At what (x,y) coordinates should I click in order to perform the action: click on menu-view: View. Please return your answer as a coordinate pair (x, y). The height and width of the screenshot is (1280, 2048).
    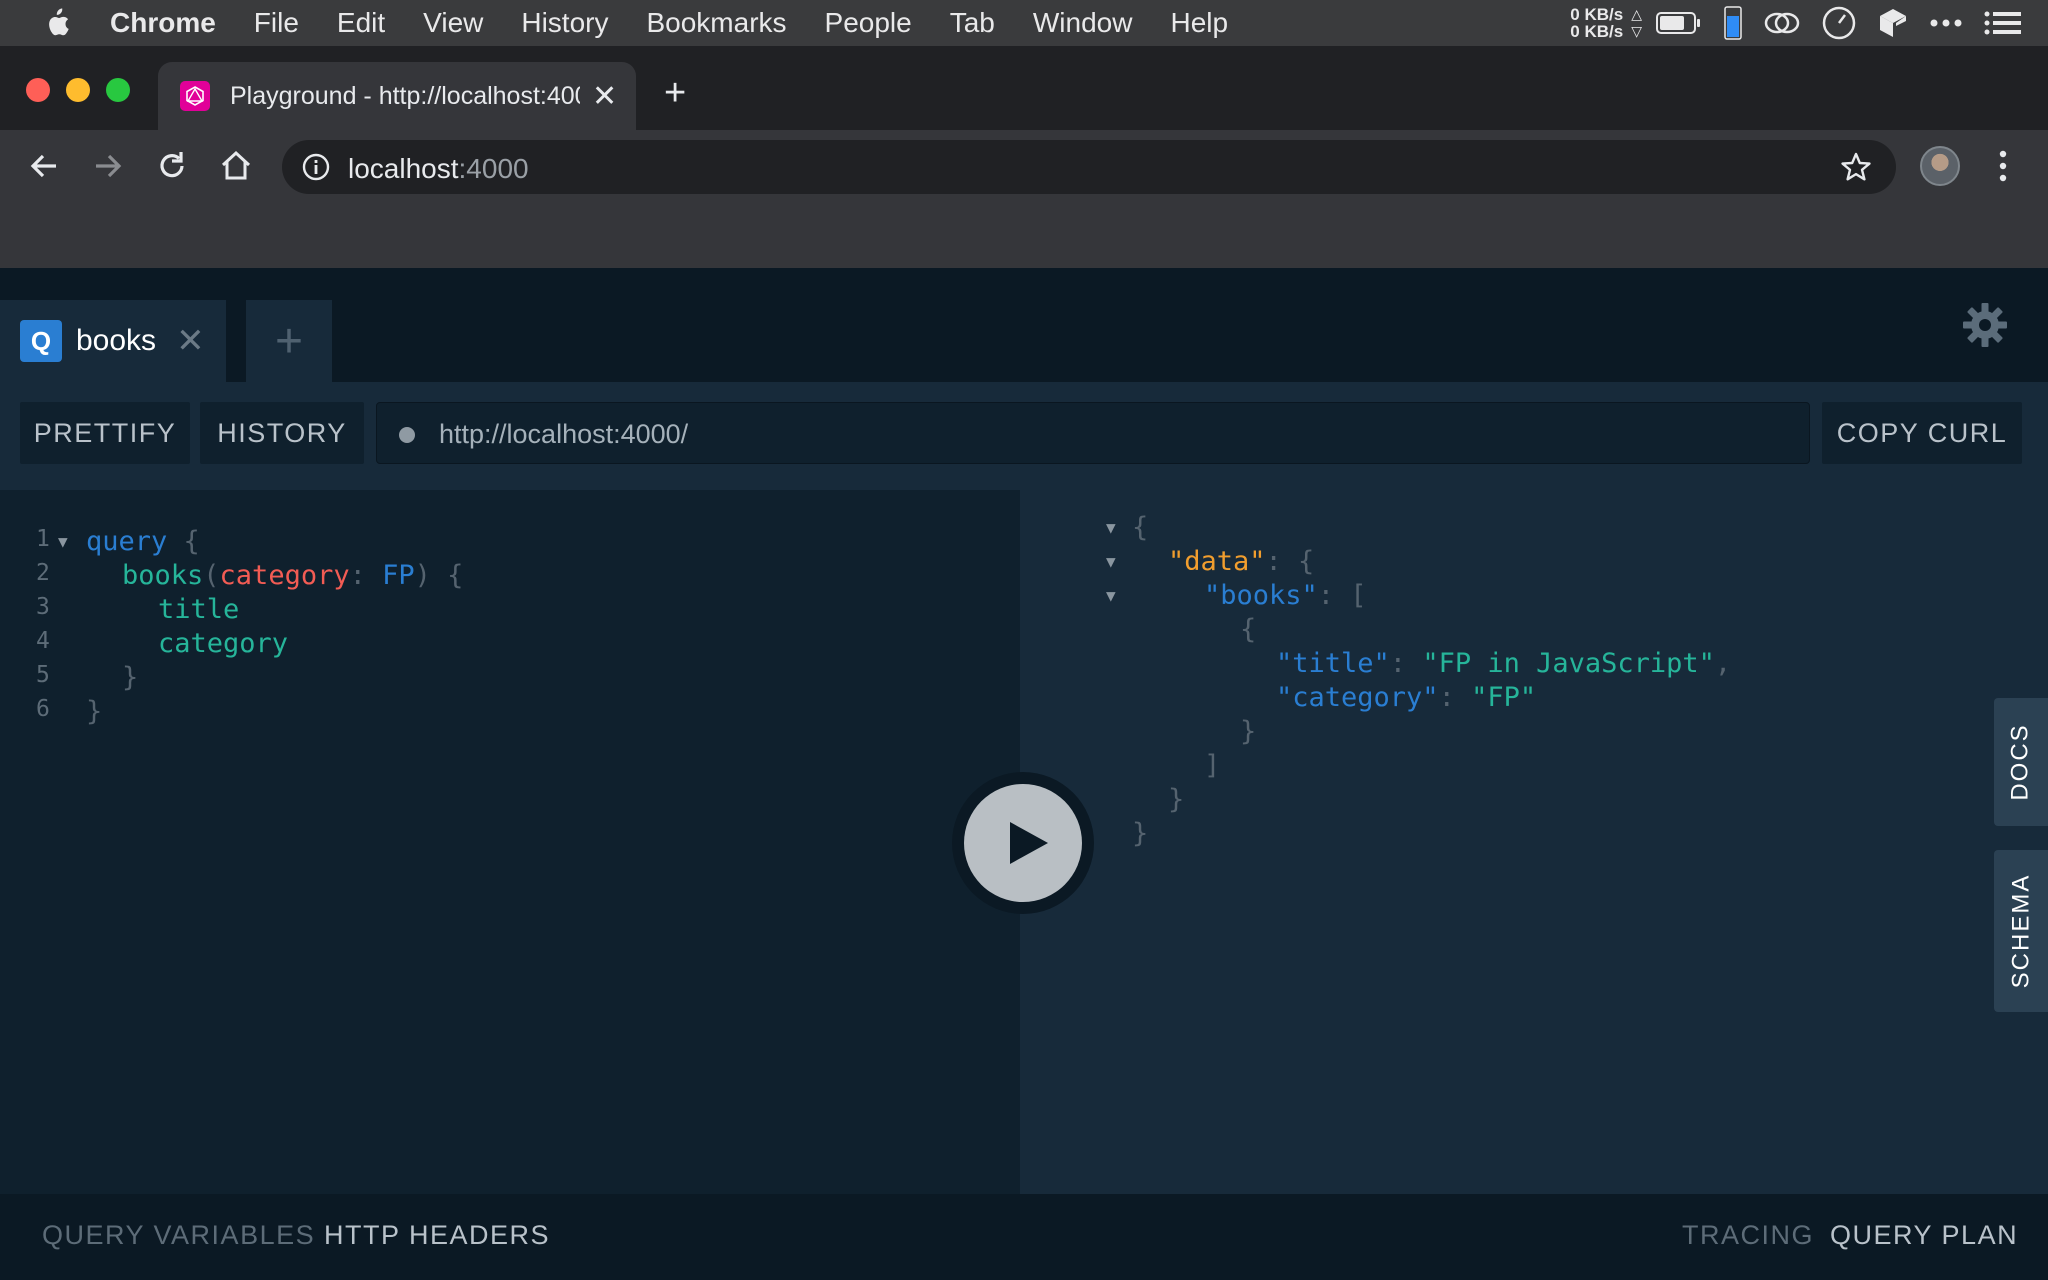
    Looking at the image, I should click on (453, 23).